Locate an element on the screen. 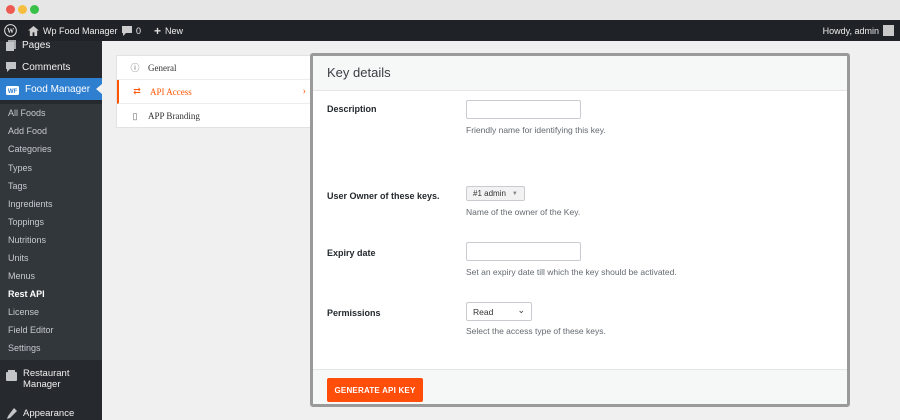 The width and height of the screenshot is (900, 420). chevron-right-icon: › is located at coordinates (304, 91).